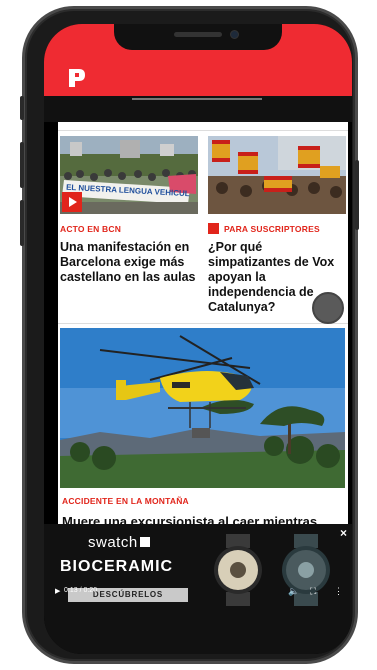  I want to click on volume-icon: 🔈, so click(293, 591).